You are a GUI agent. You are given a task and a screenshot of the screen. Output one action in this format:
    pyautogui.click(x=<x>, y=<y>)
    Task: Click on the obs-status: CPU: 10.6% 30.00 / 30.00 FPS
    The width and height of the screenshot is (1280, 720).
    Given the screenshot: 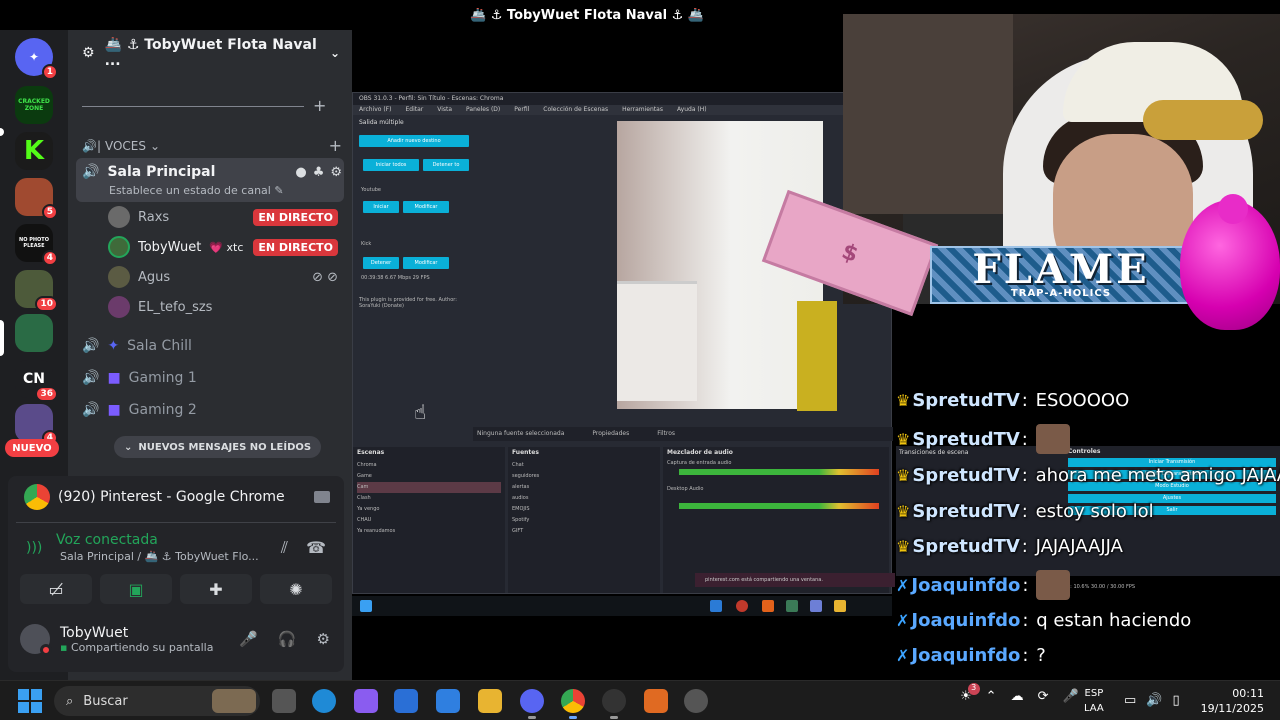 What is the action you would take?
    pyautogui.click(x=1098, y=587)
    